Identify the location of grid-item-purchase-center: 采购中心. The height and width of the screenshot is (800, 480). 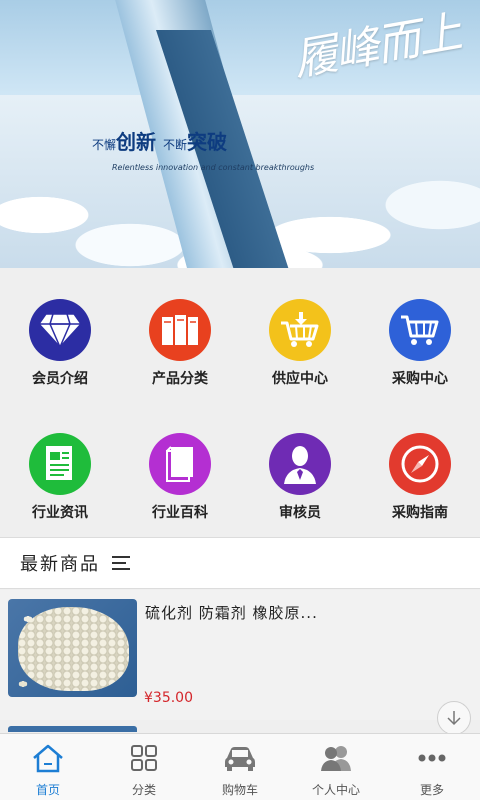
(420, 335).